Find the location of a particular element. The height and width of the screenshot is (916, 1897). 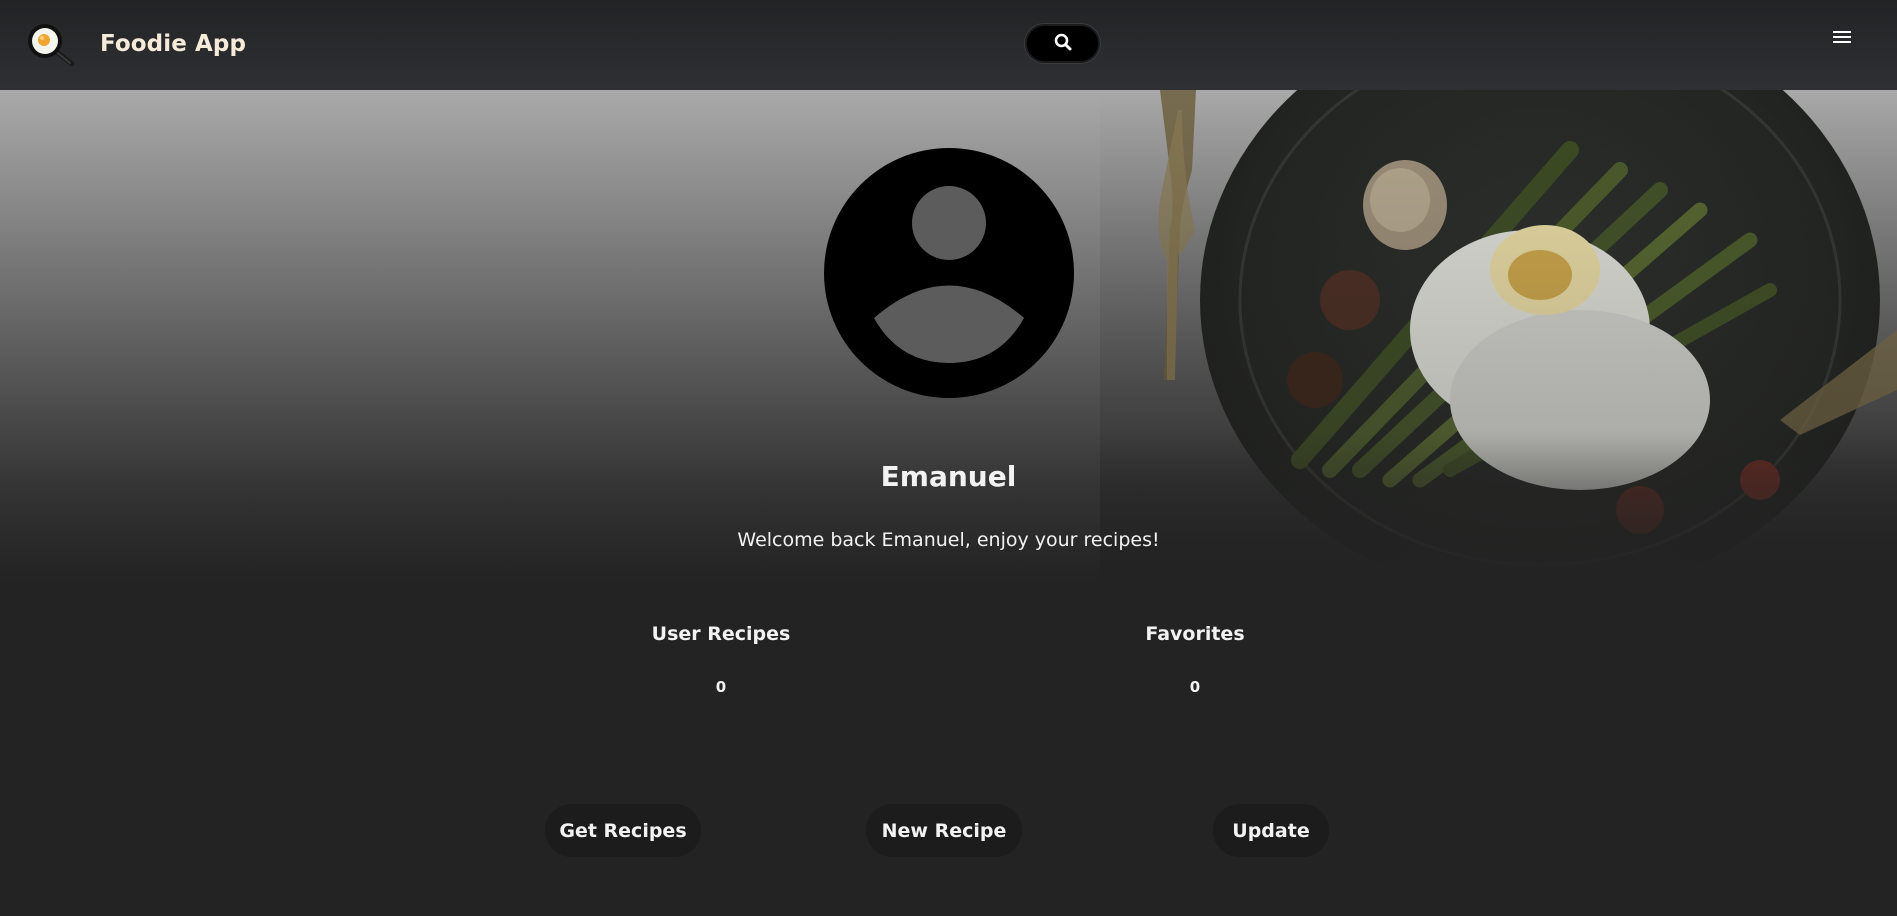

search-button is located at coordinates (1062, 43).